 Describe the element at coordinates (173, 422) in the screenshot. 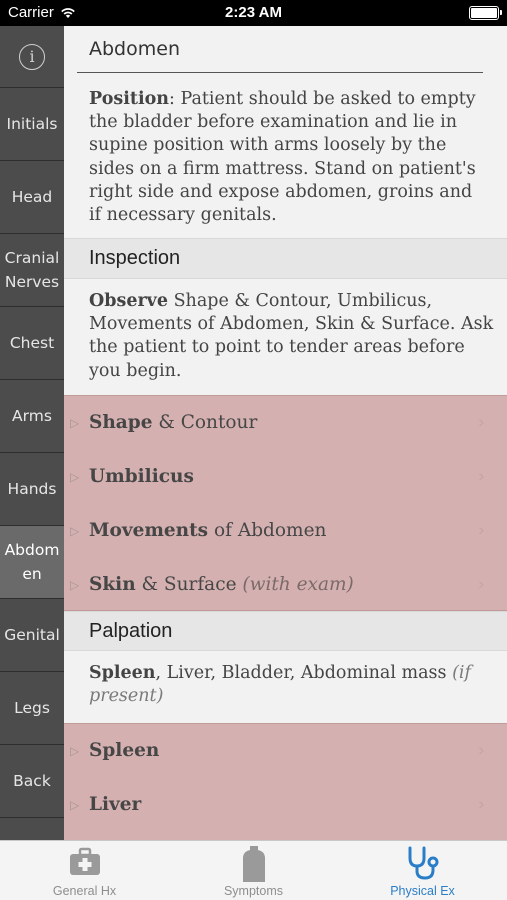

I see `list-item-label: Shape & Contour` at that location.